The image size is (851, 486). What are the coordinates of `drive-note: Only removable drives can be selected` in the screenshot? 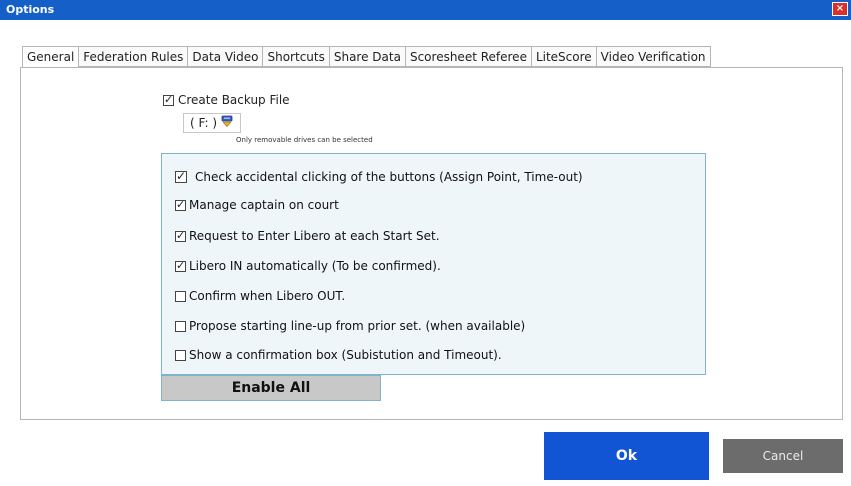 It's located at (304, 140).